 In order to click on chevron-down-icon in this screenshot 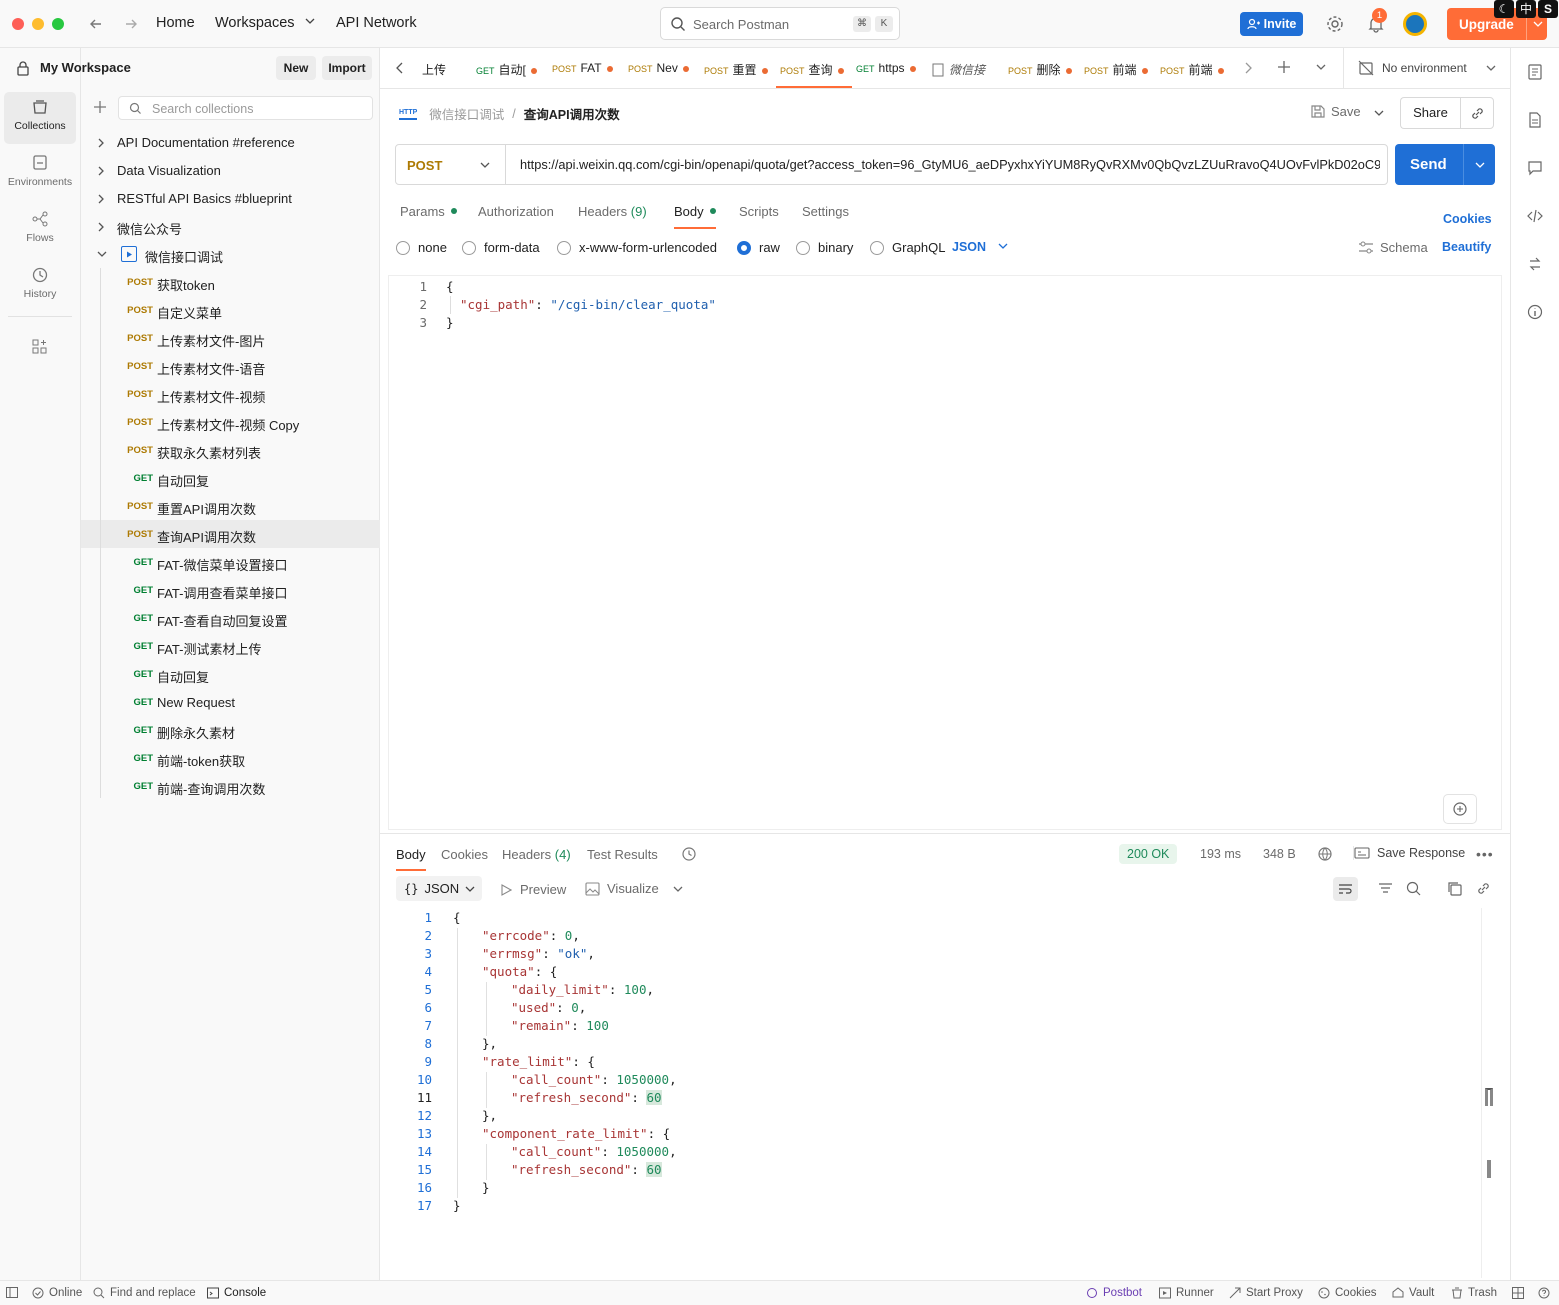, I will do `click(102, 254)`.